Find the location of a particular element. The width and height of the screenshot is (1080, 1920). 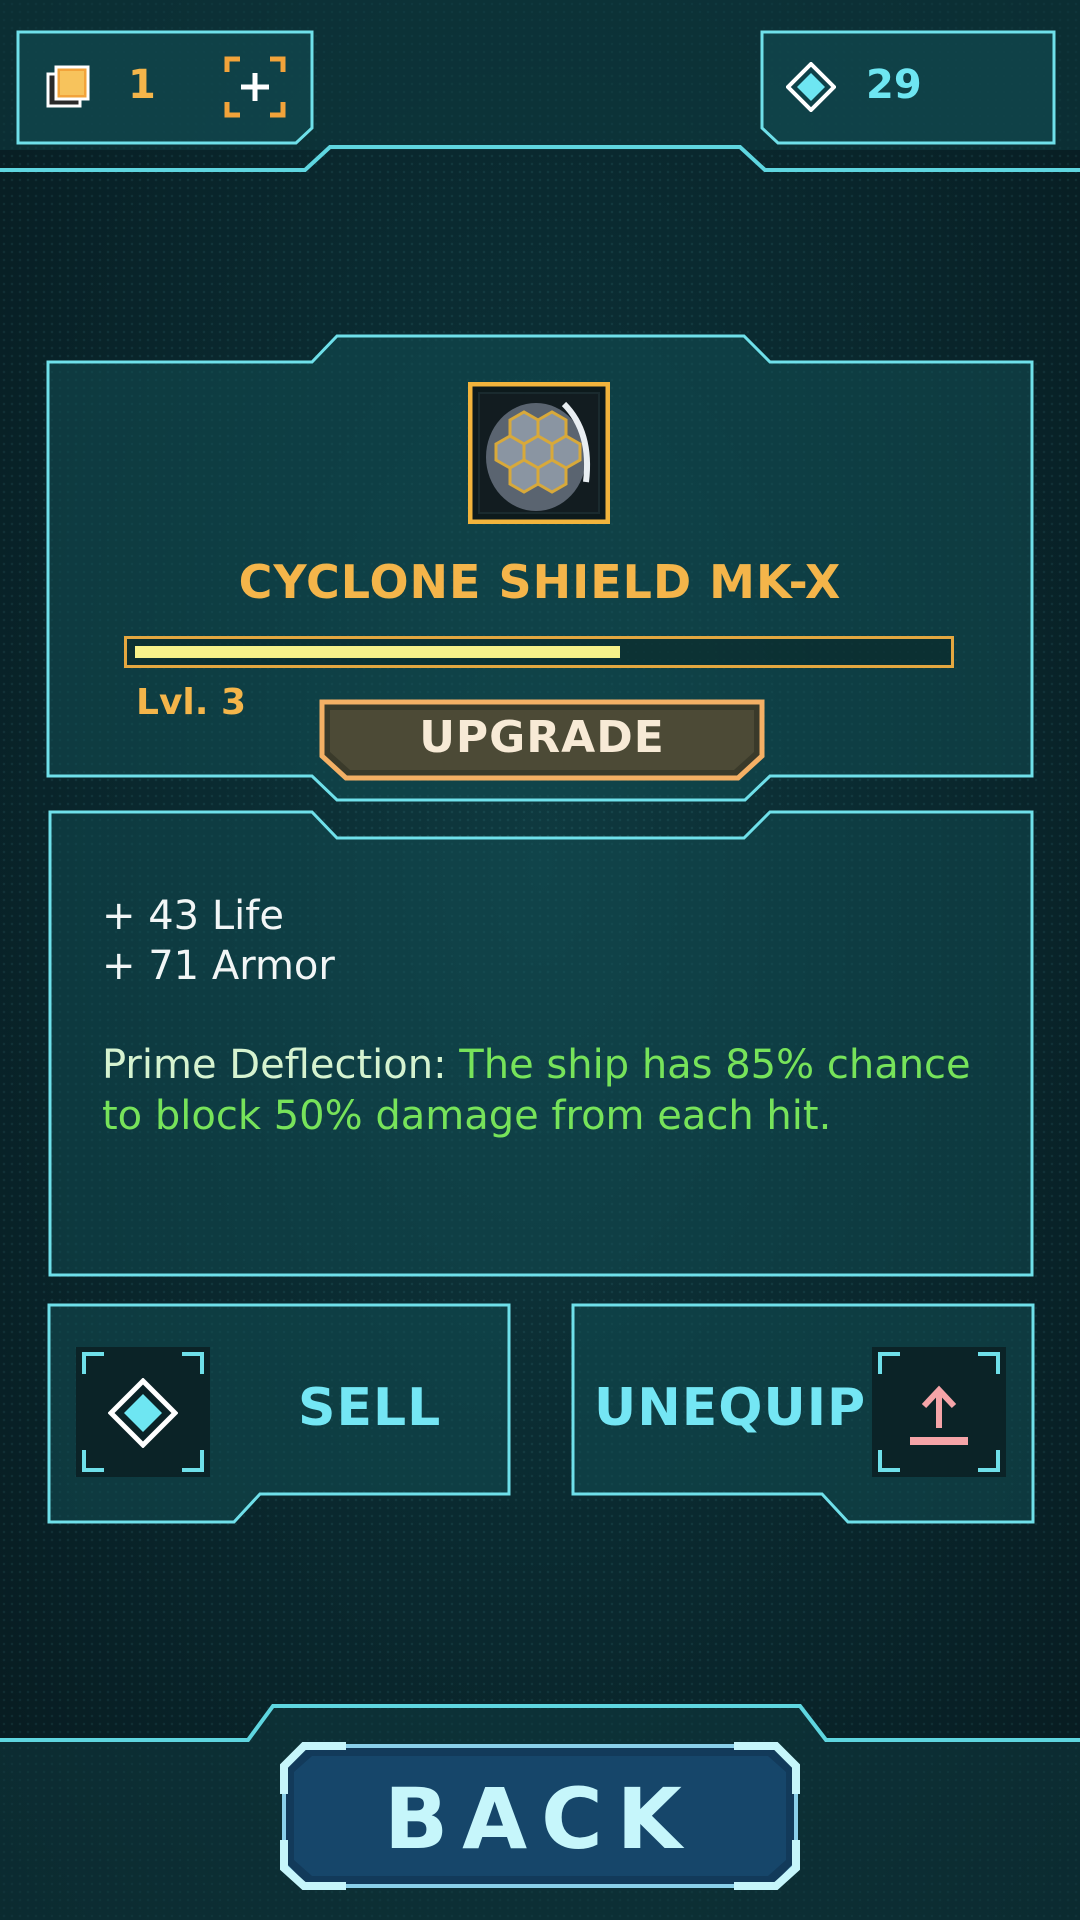

diamond-icon is located at coordinates (143, 1413).